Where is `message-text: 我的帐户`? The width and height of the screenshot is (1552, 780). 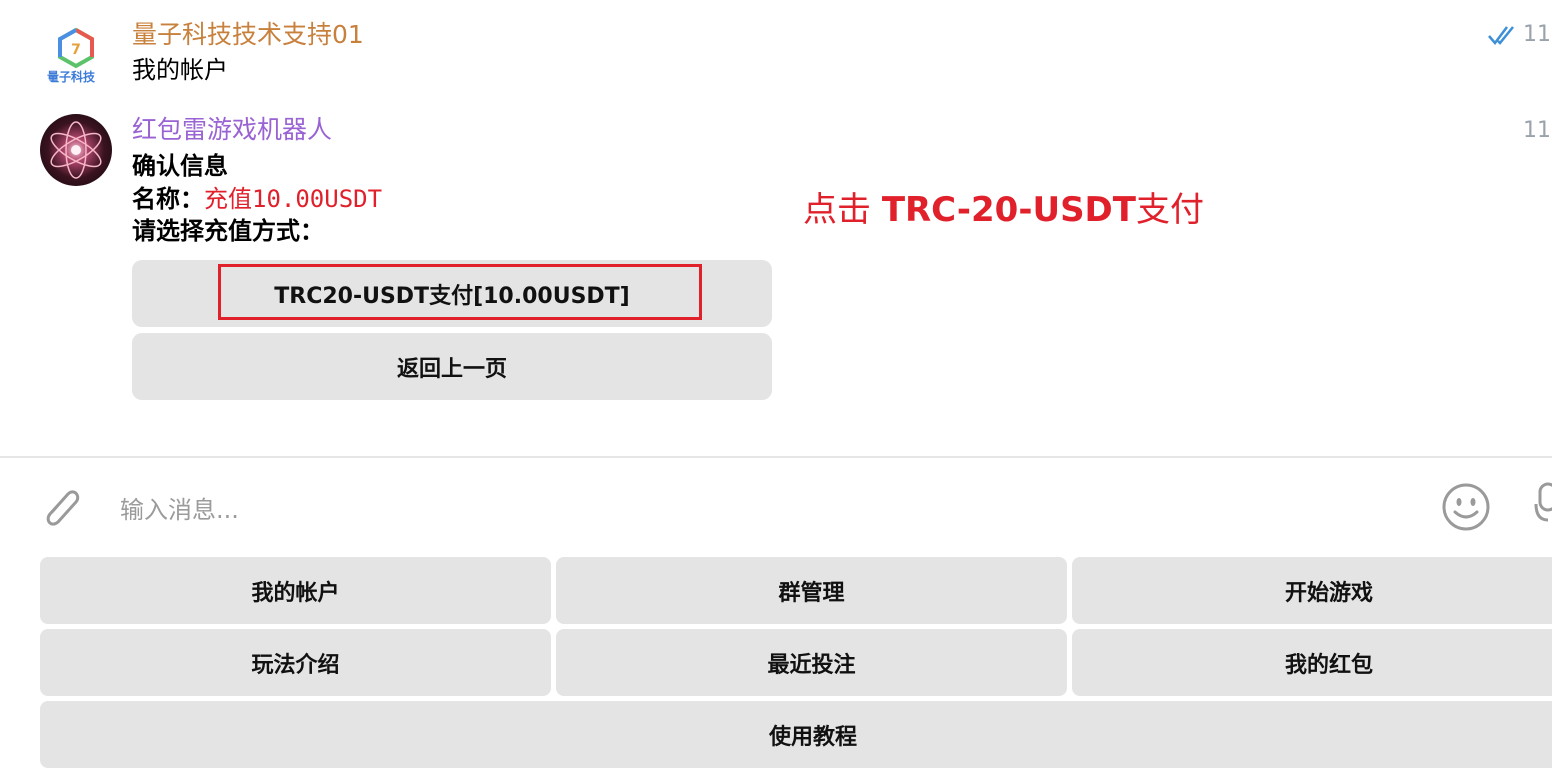 message-text: 我的帐户 is located at coordinates (180, 70).